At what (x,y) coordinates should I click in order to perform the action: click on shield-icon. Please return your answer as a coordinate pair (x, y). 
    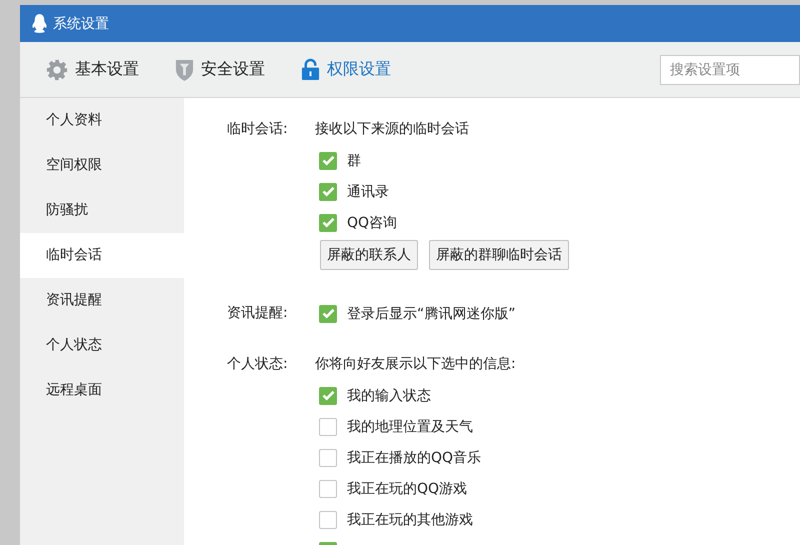
    Looking at the image, I should click on (184, 69).